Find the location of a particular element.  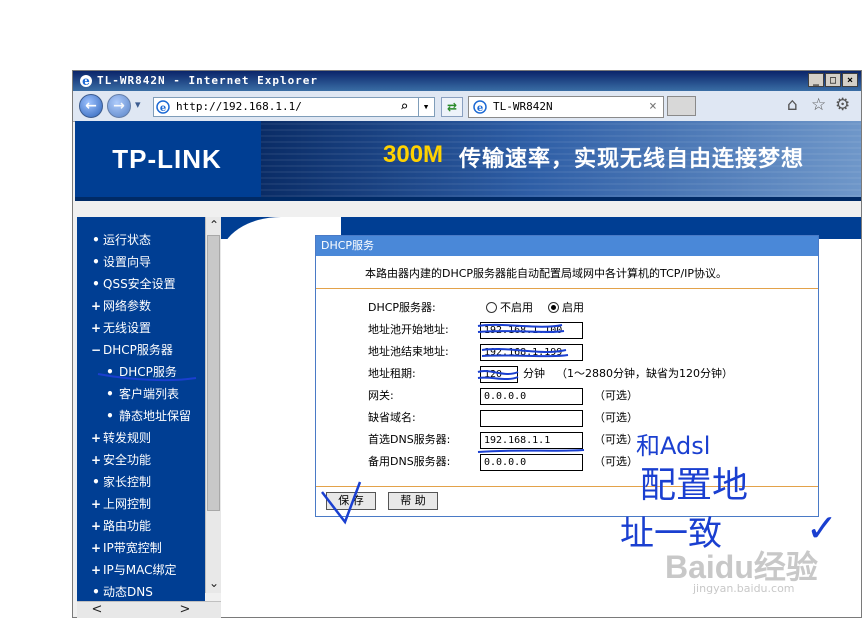

ink-note-line2: 配置地 is located at coordinates (694, 485).